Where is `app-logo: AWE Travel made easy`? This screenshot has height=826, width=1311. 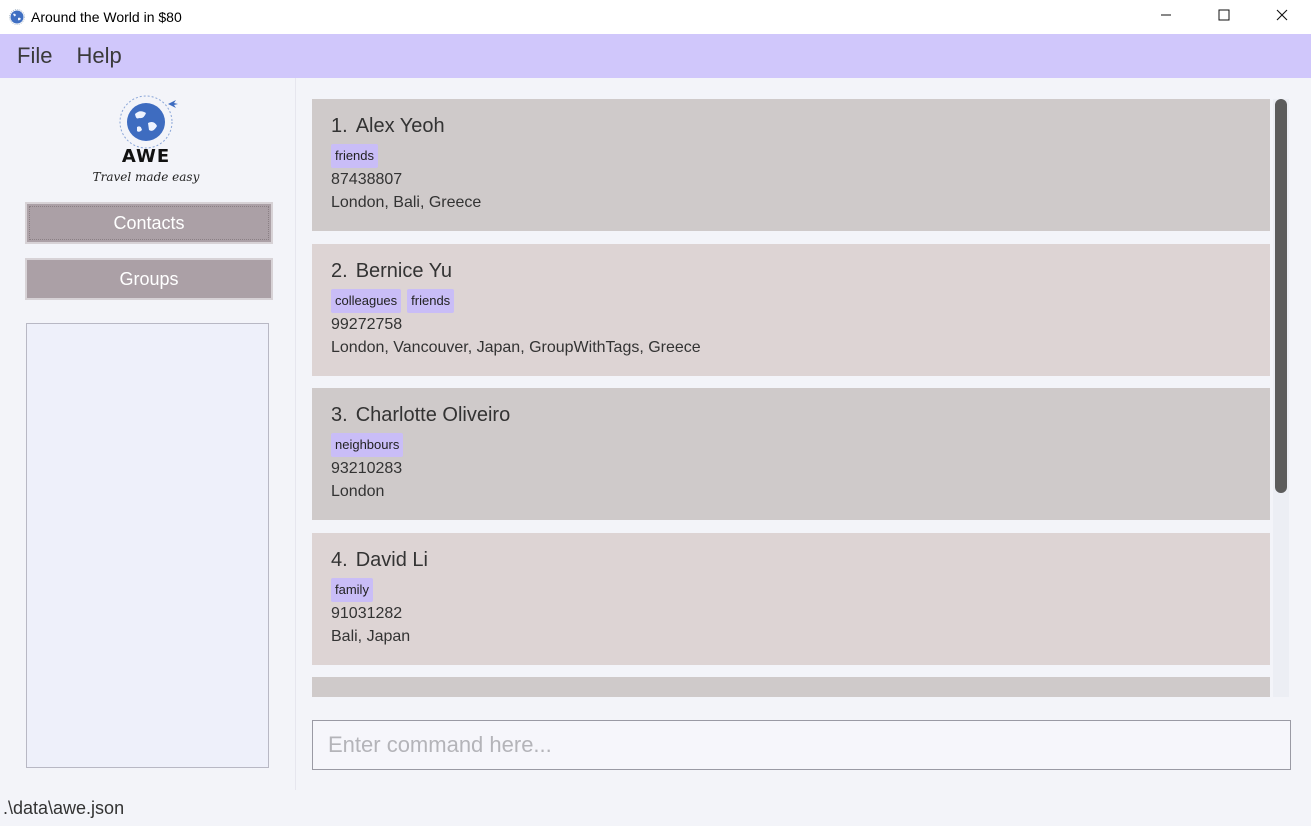
app-logo: AWE Travel made easy is located at coordinates (146, 139).